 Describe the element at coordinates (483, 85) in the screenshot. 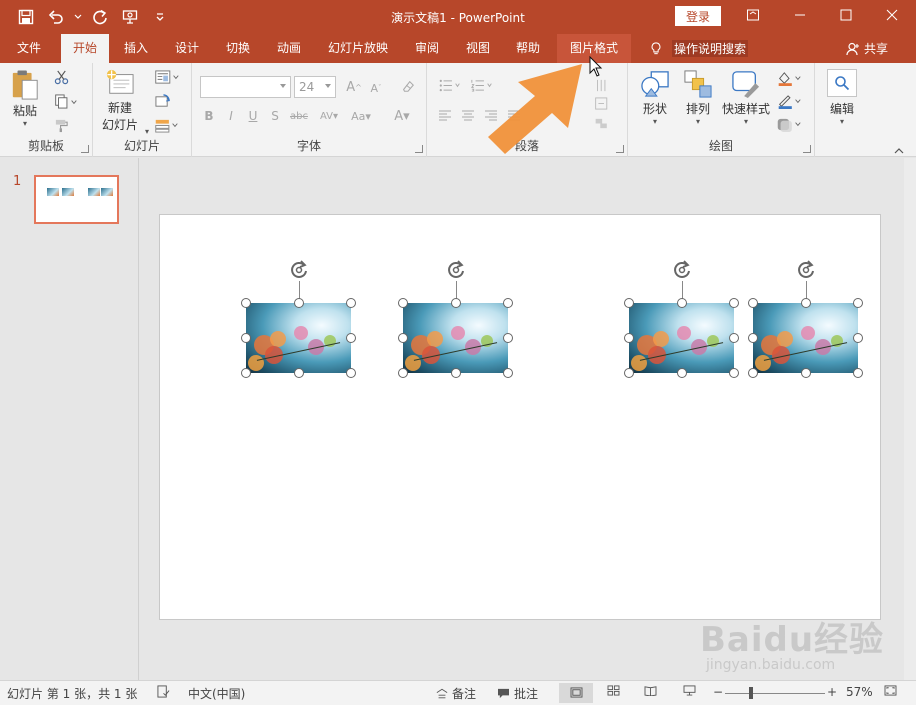

I see `numbering-icon` at that location.